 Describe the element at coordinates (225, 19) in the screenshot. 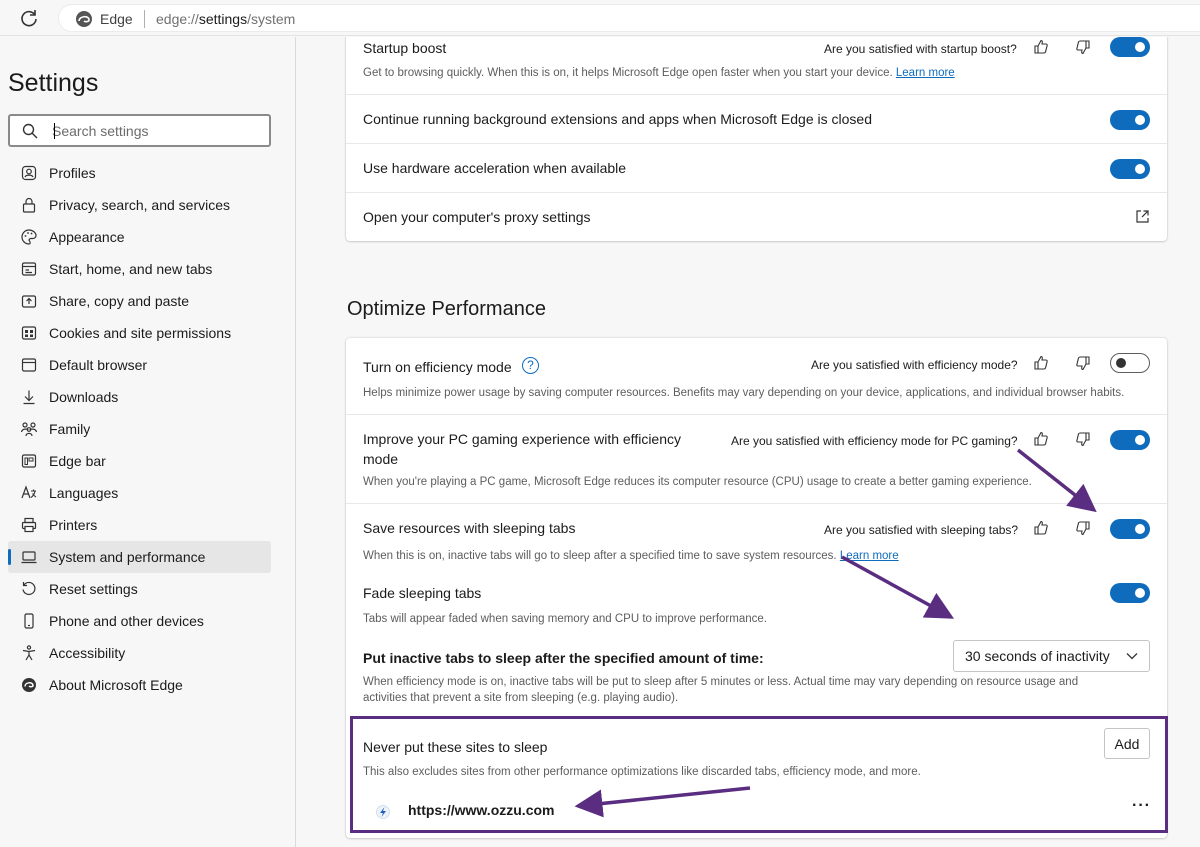

I see `address-bar-url: edge://settings/system` at that location.